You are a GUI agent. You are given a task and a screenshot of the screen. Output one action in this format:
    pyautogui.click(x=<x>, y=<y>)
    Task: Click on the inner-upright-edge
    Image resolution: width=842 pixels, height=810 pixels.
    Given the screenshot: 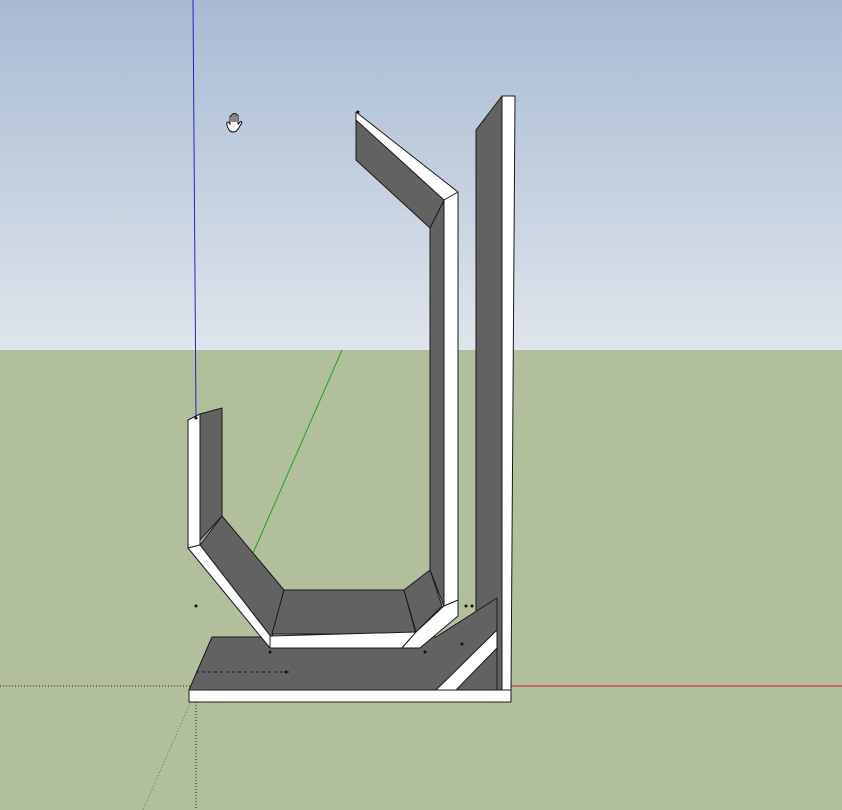 What is the action you would take?
    pyautogui.click(x=451, y=399)
    